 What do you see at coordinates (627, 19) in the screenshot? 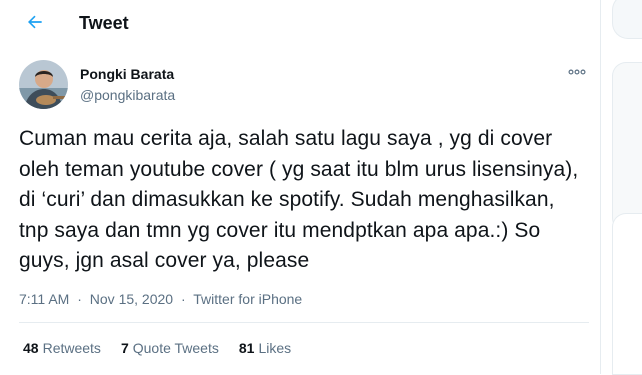
I see `sidebar-search-fragment` at bounding box center [627, 19].